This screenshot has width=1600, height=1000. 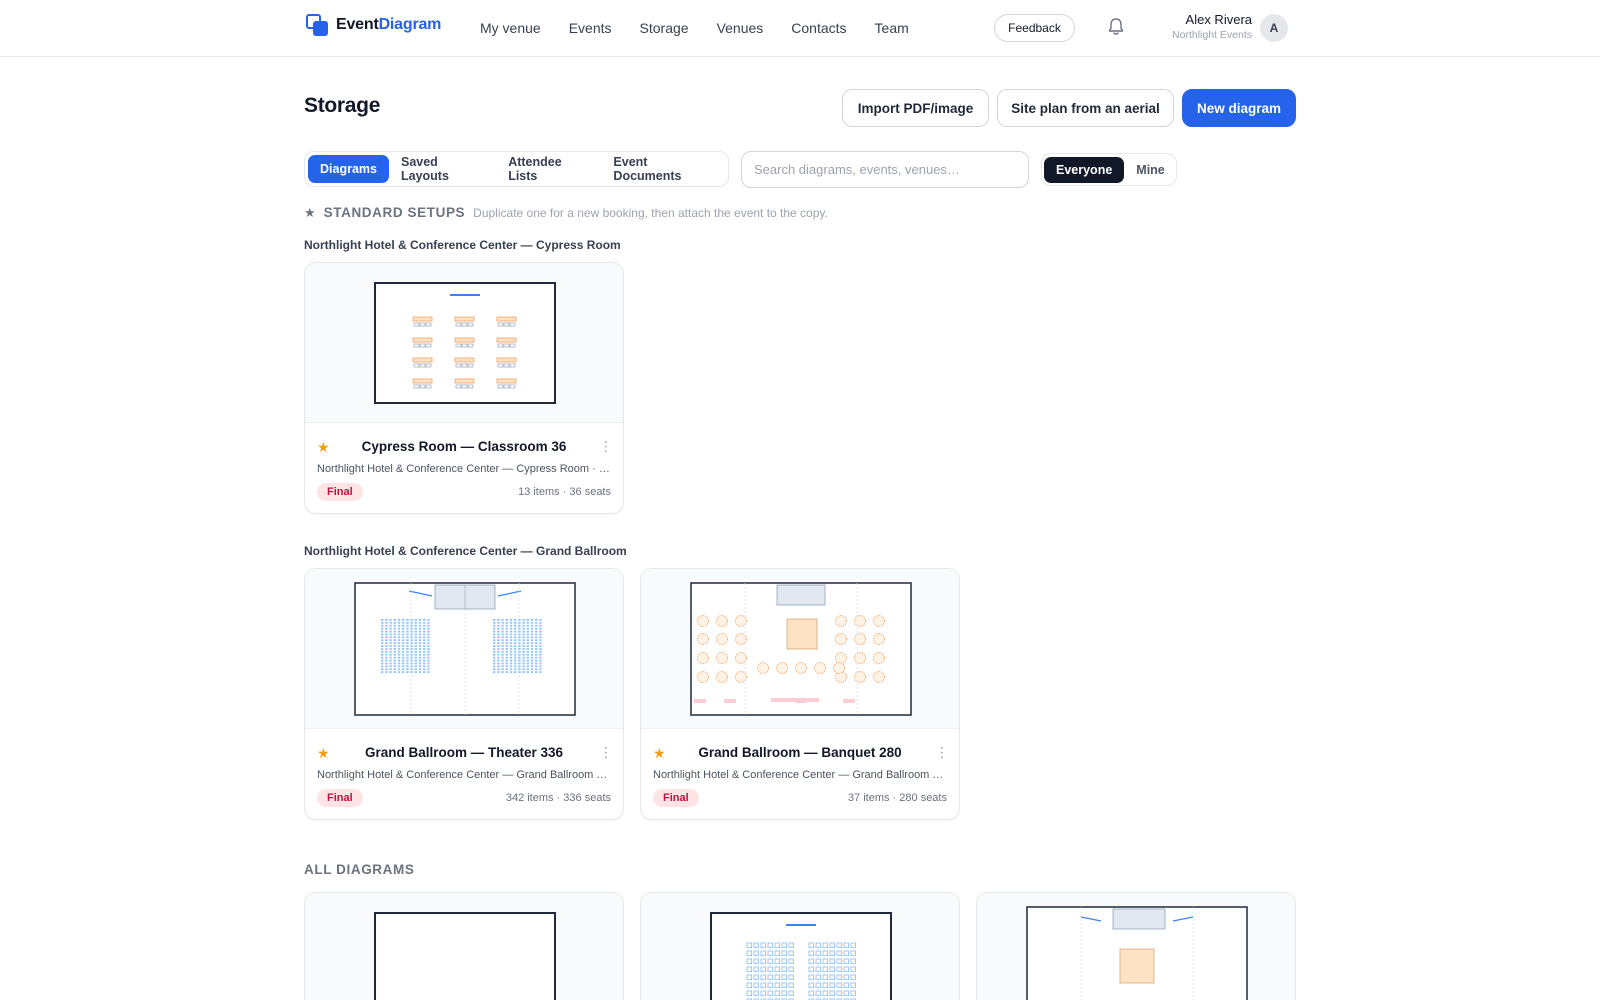 I want to click on app-logo: EventDiagram, so click(x=373, y=25).